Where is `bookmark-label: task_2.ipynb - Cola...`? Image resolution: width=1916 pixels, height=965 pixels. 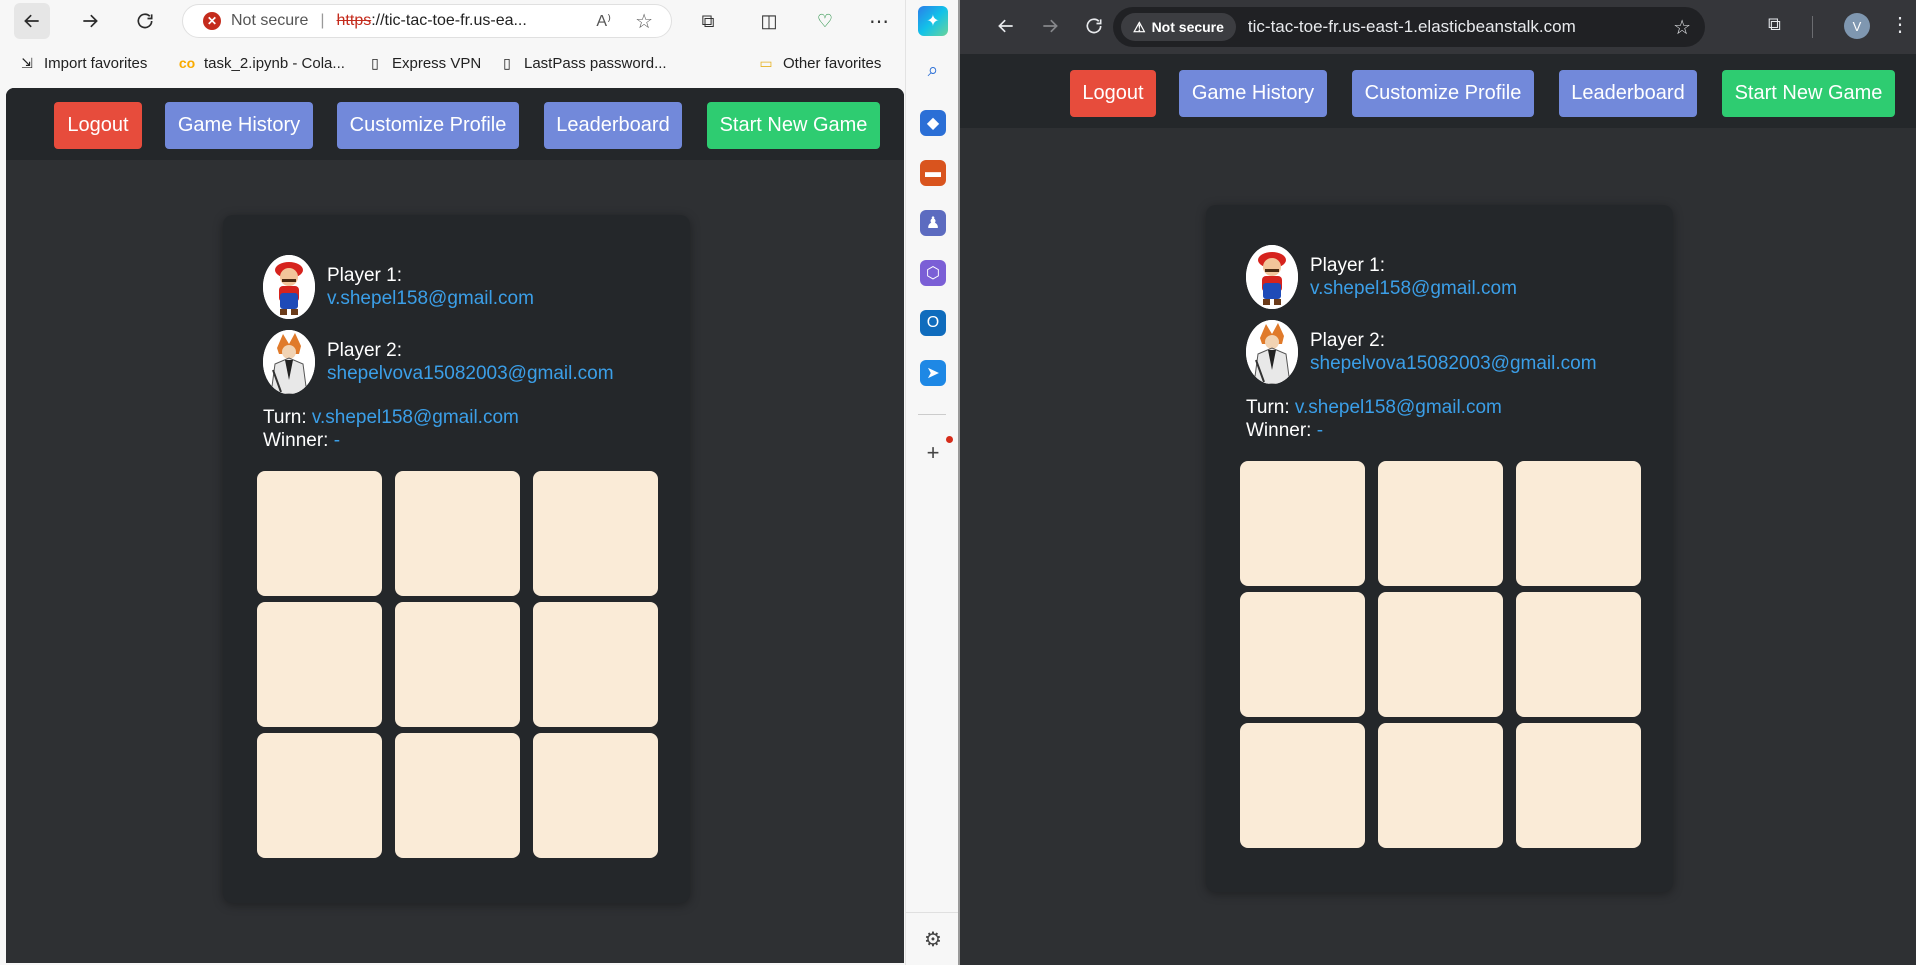
bookmark-label: task_2.ipynb - Cola... is located at coordinates (274, 63).